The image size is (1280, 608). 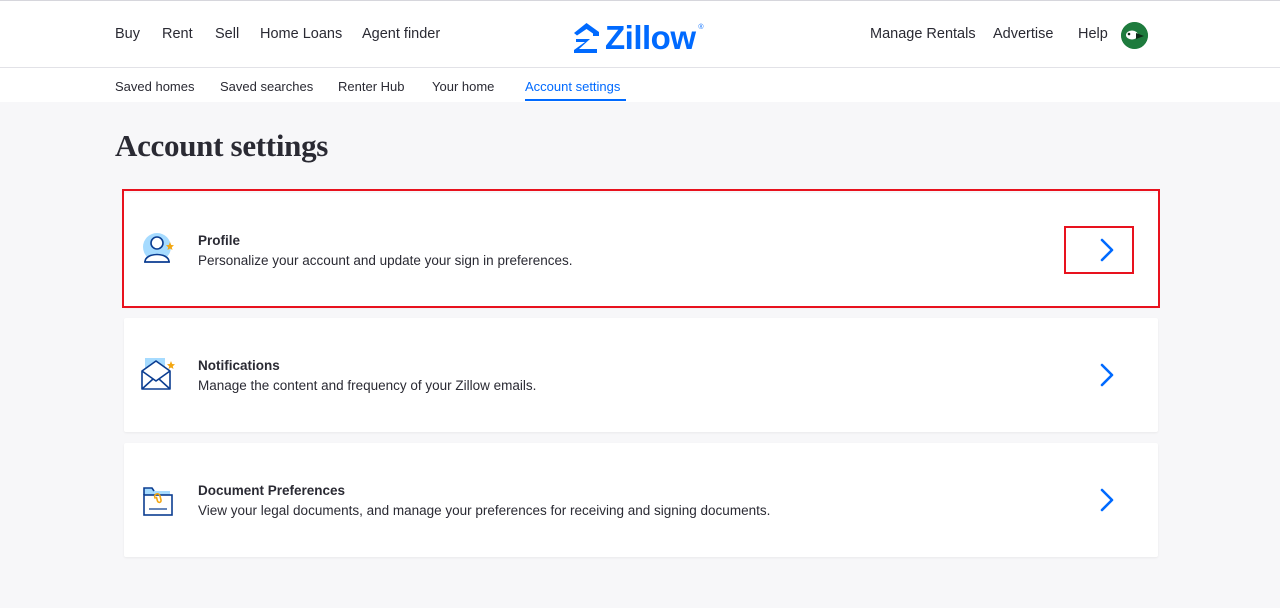 What do you see at coordinates (301, 34) in the screenshot?
I see `nav-home-loans-link: Home Loans` at bounding box center [301, 34].